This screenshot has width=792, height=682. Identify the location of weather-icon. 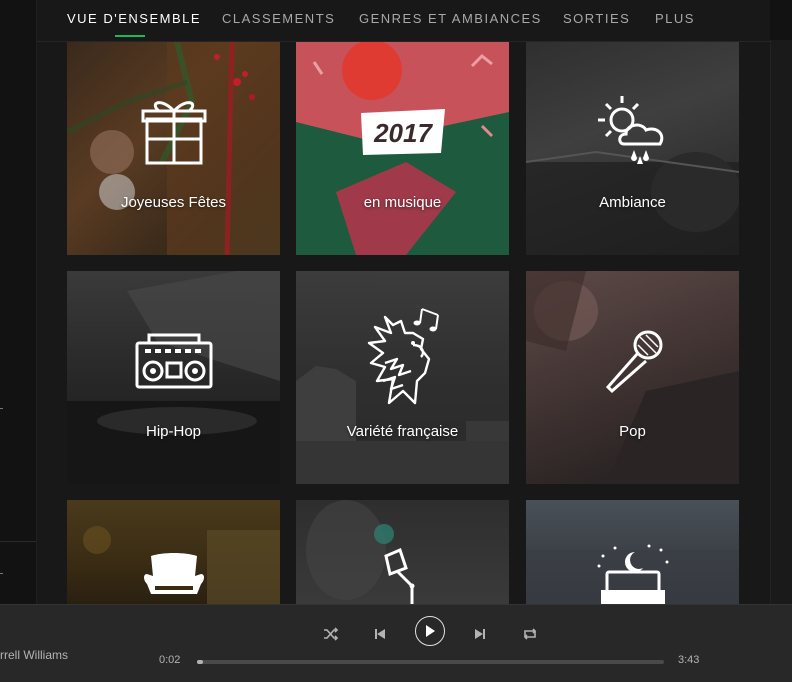
(632, 128).